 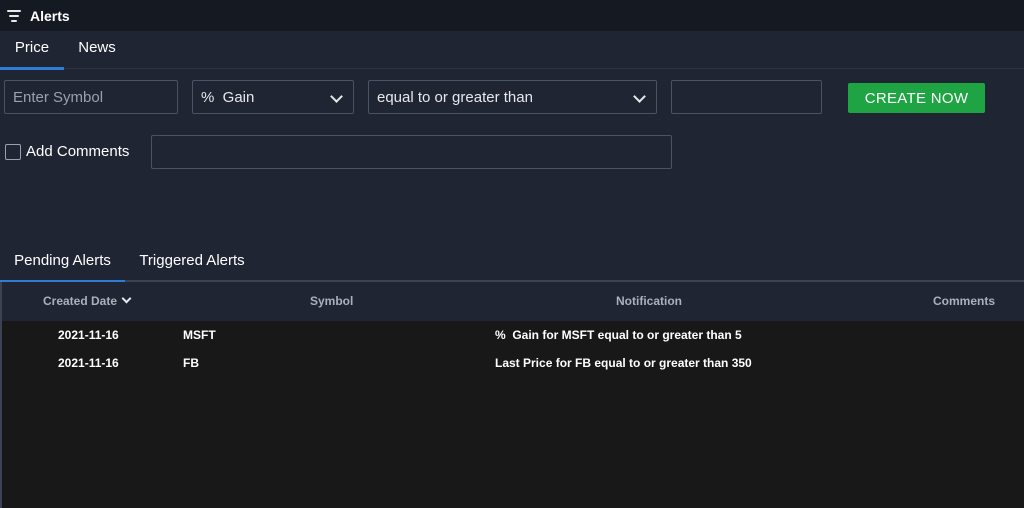 I want to click on column-header-notification: Notification, so click(x=649, y=301).